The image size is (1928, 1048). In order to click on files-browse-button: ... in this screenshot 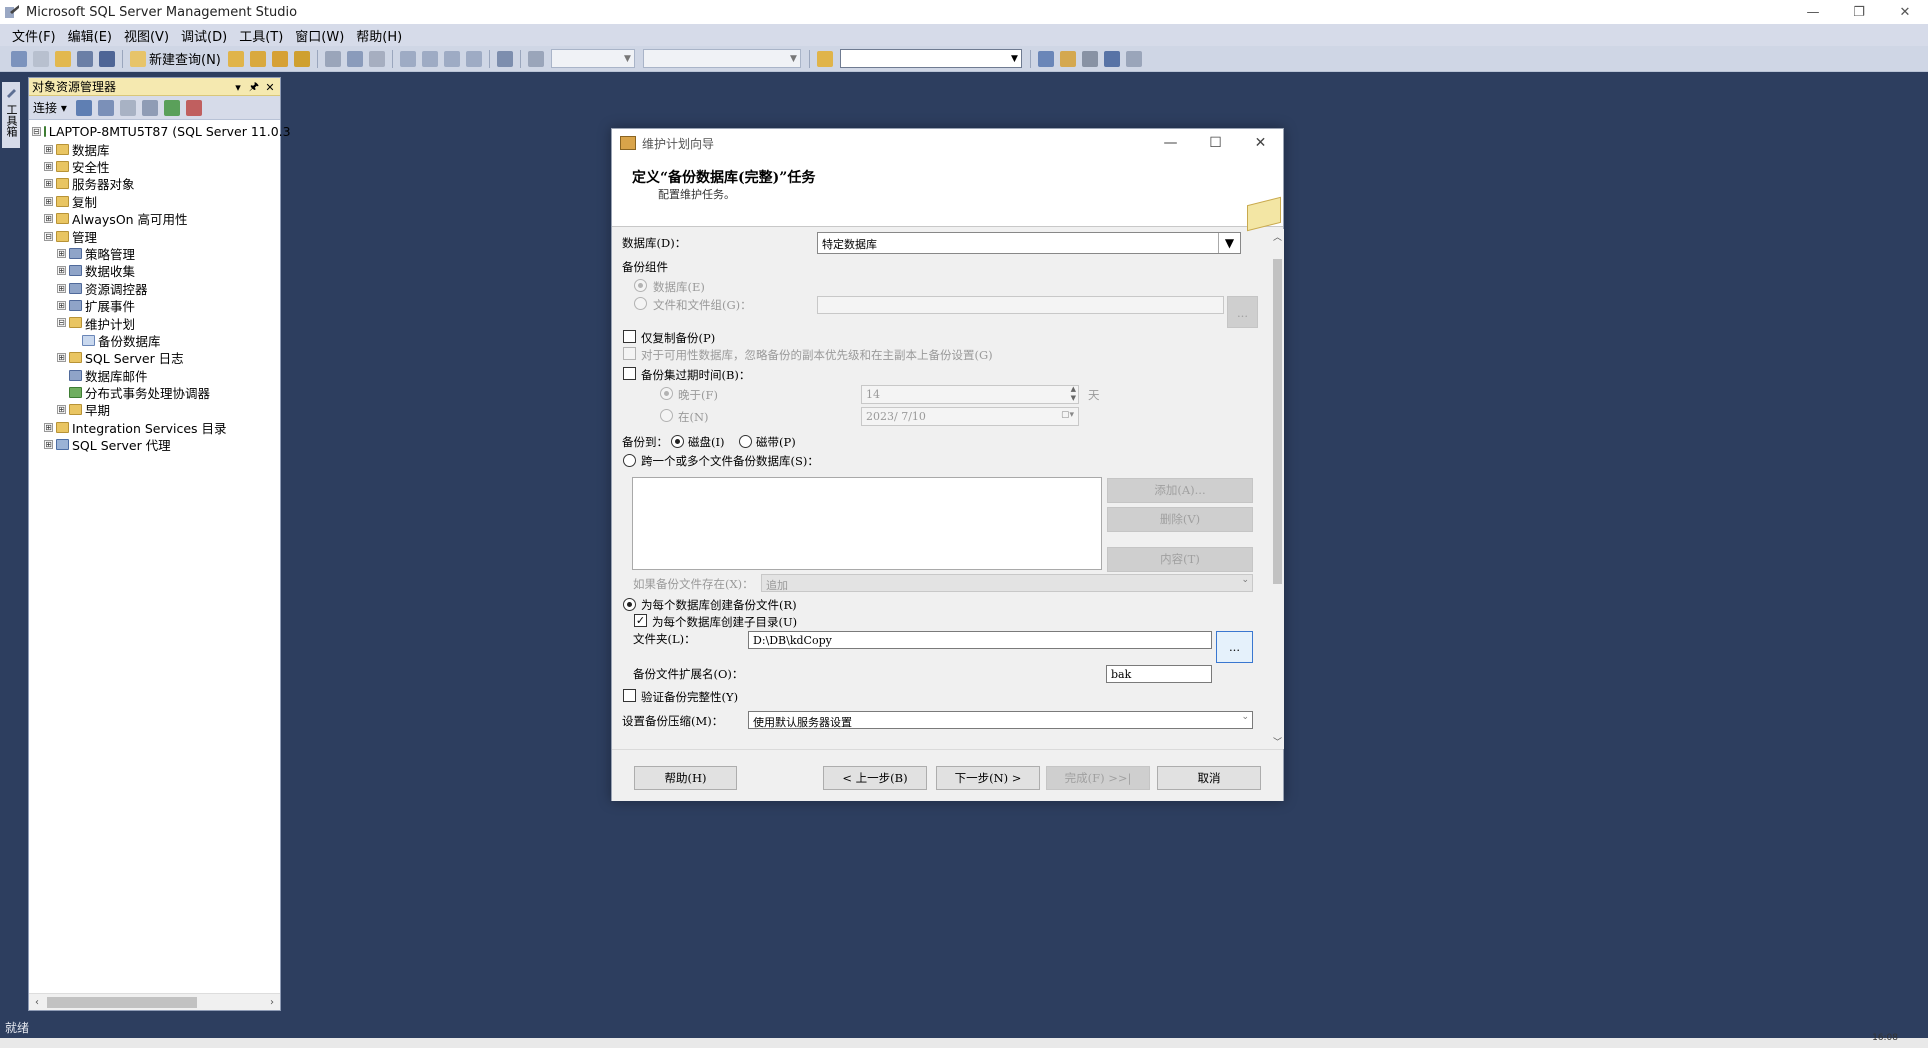, I will do `click(1242, 312)`.